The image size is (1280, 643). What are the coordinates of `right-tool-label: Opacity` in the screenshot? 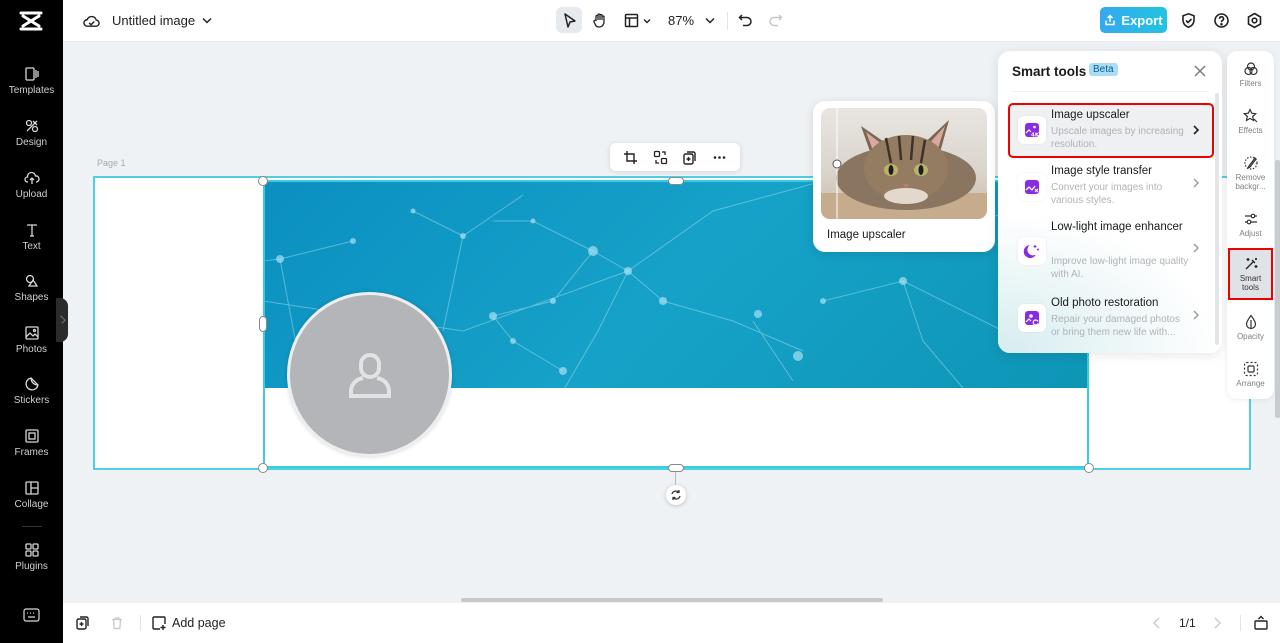 It's located at (1250, 336).